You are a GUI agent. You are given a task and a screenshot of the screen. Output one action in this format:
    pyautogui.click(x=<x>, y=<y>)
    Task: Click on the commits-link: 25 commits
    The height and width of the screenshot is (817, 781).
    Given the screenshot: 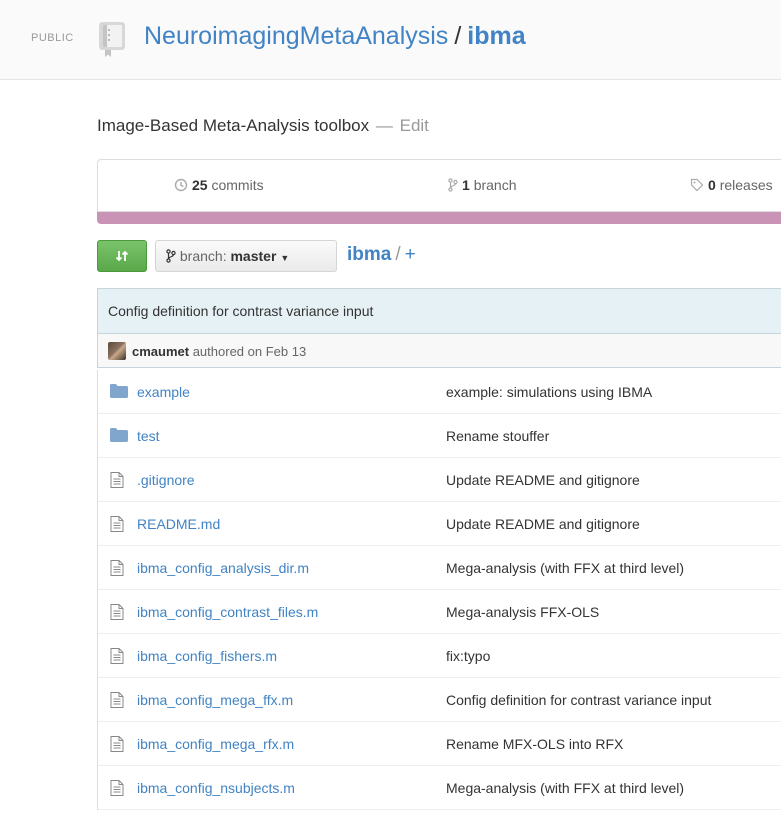 What is the action you would take?
    pyautogui.click(x=219, y=185)
    